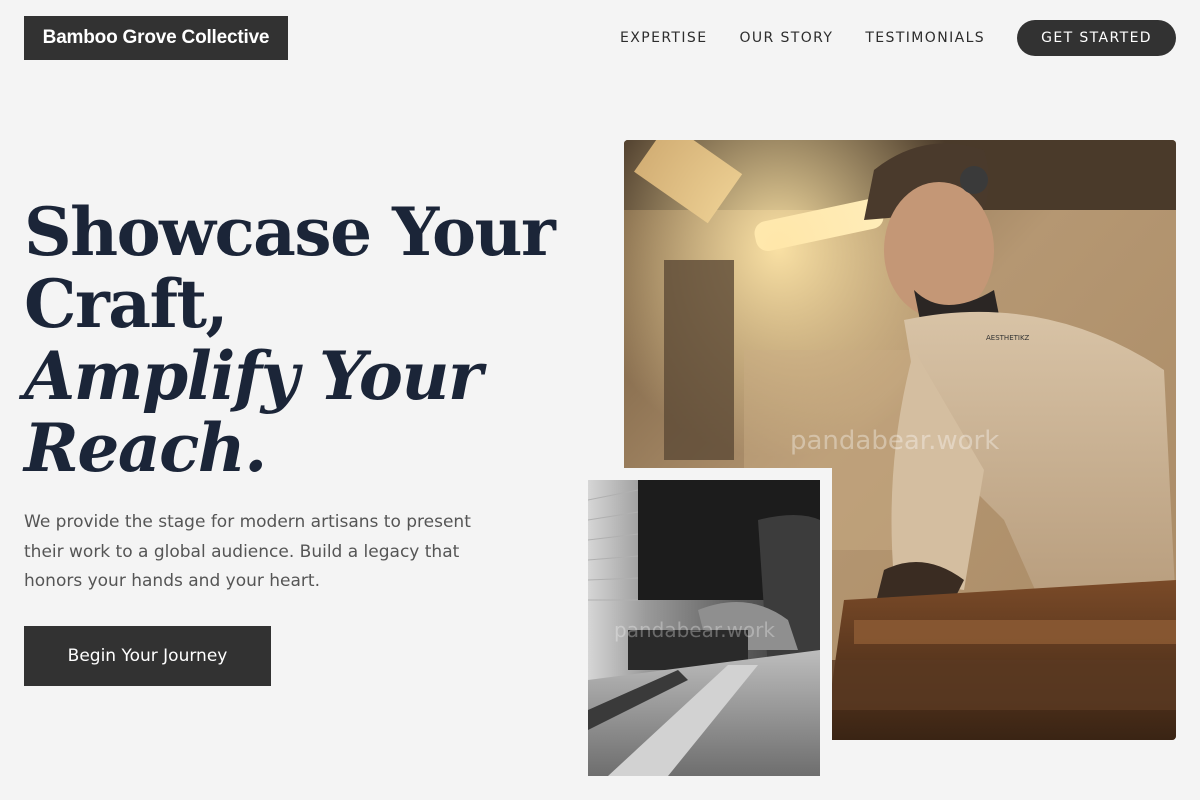 The height and width of the screenshot is (800, 1200). Describe the element at coordinates (145, 448) in the screenshot. I see `hero-title-line-4: Reach.` at that location.